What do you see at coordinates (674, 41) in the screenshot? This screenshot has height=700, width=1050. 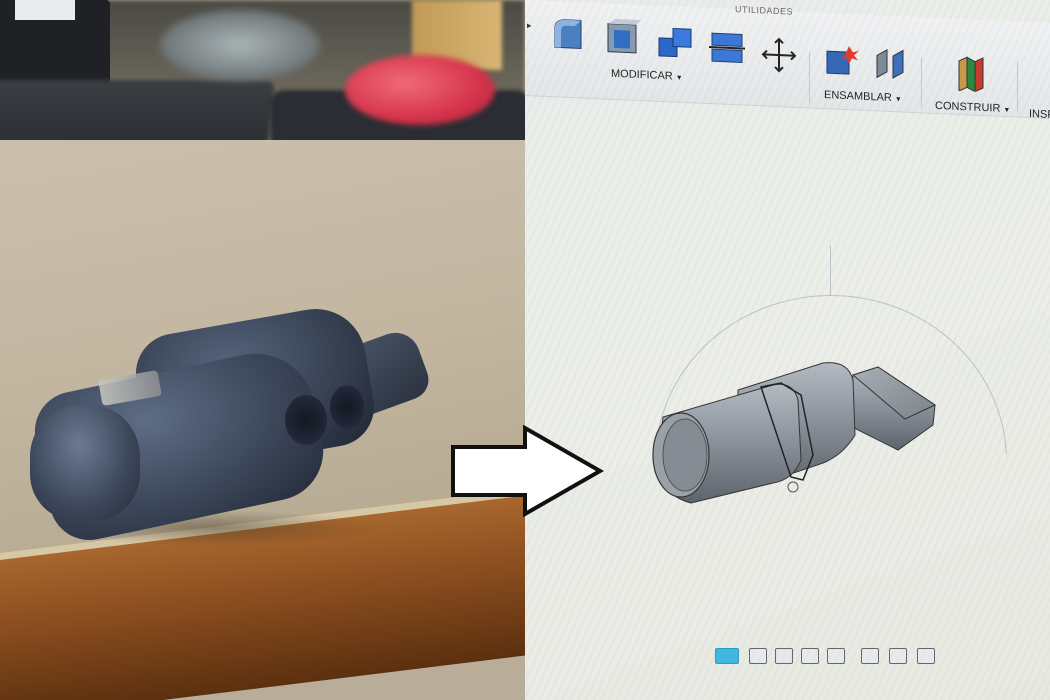 I see `combine-icon` at bounding box center [674, 41].